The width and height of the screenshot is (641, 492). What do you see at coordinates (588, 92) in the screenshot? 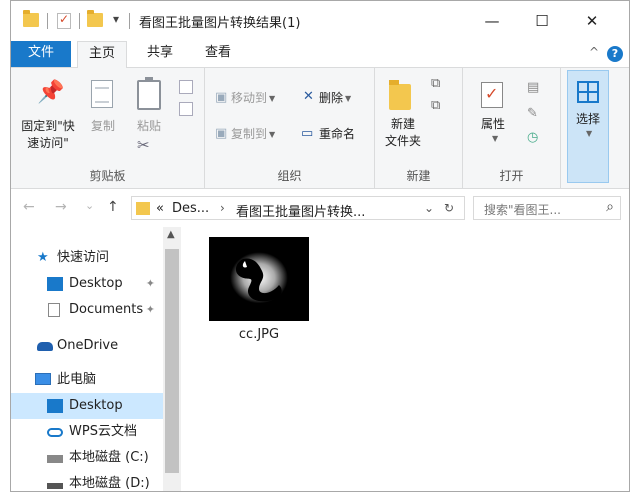
I see `select-grid-icon` at bounding box center [588, 92].